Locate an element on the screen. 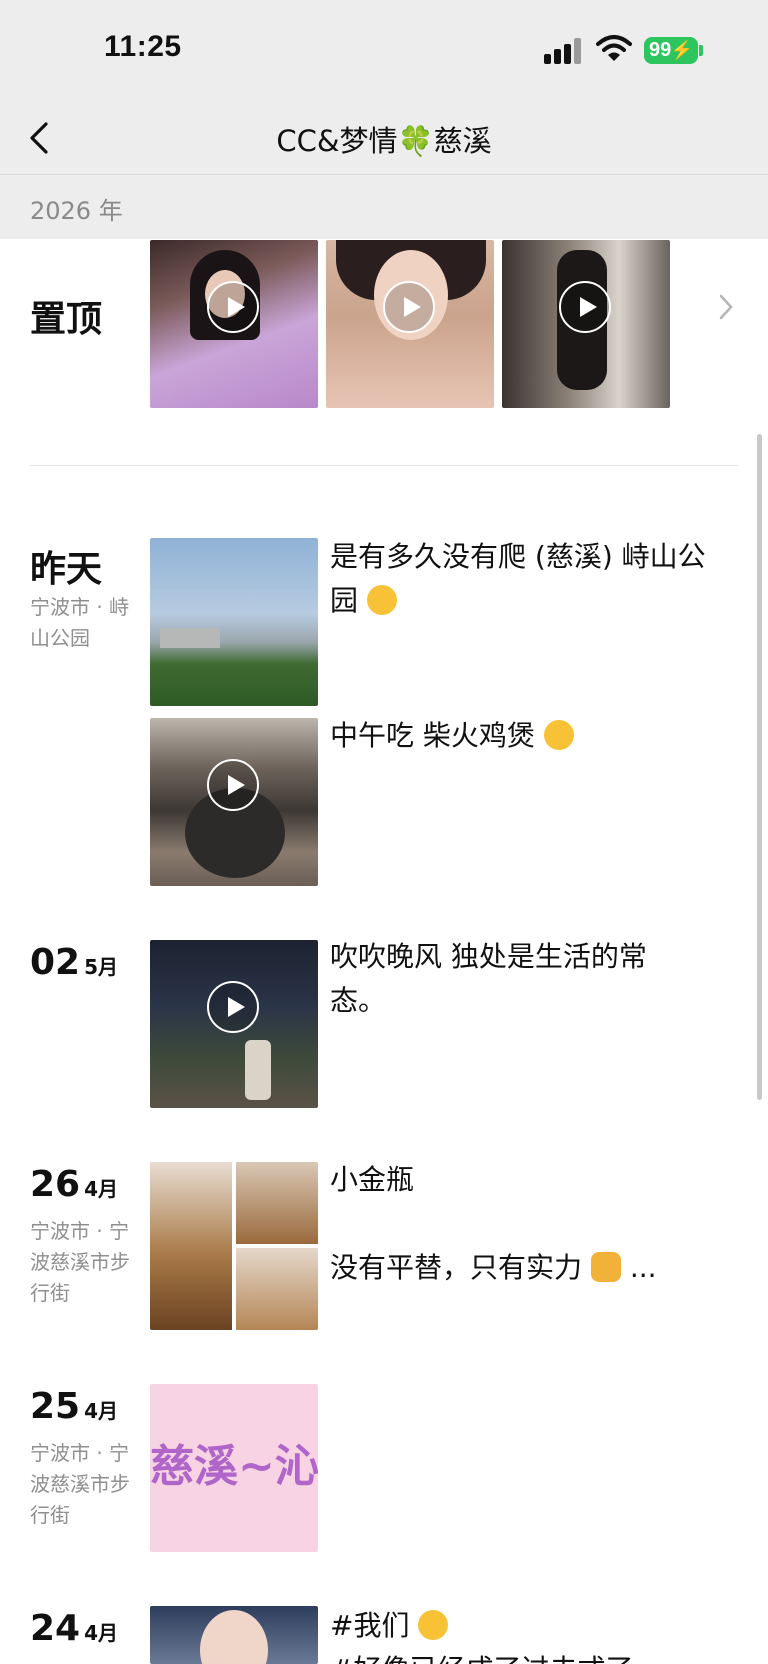 Image resolution: width=768 pixels, height=1664 pixels. nav-bar: CC&梦情🍀慈溪 is located at coordinates (384, 137).